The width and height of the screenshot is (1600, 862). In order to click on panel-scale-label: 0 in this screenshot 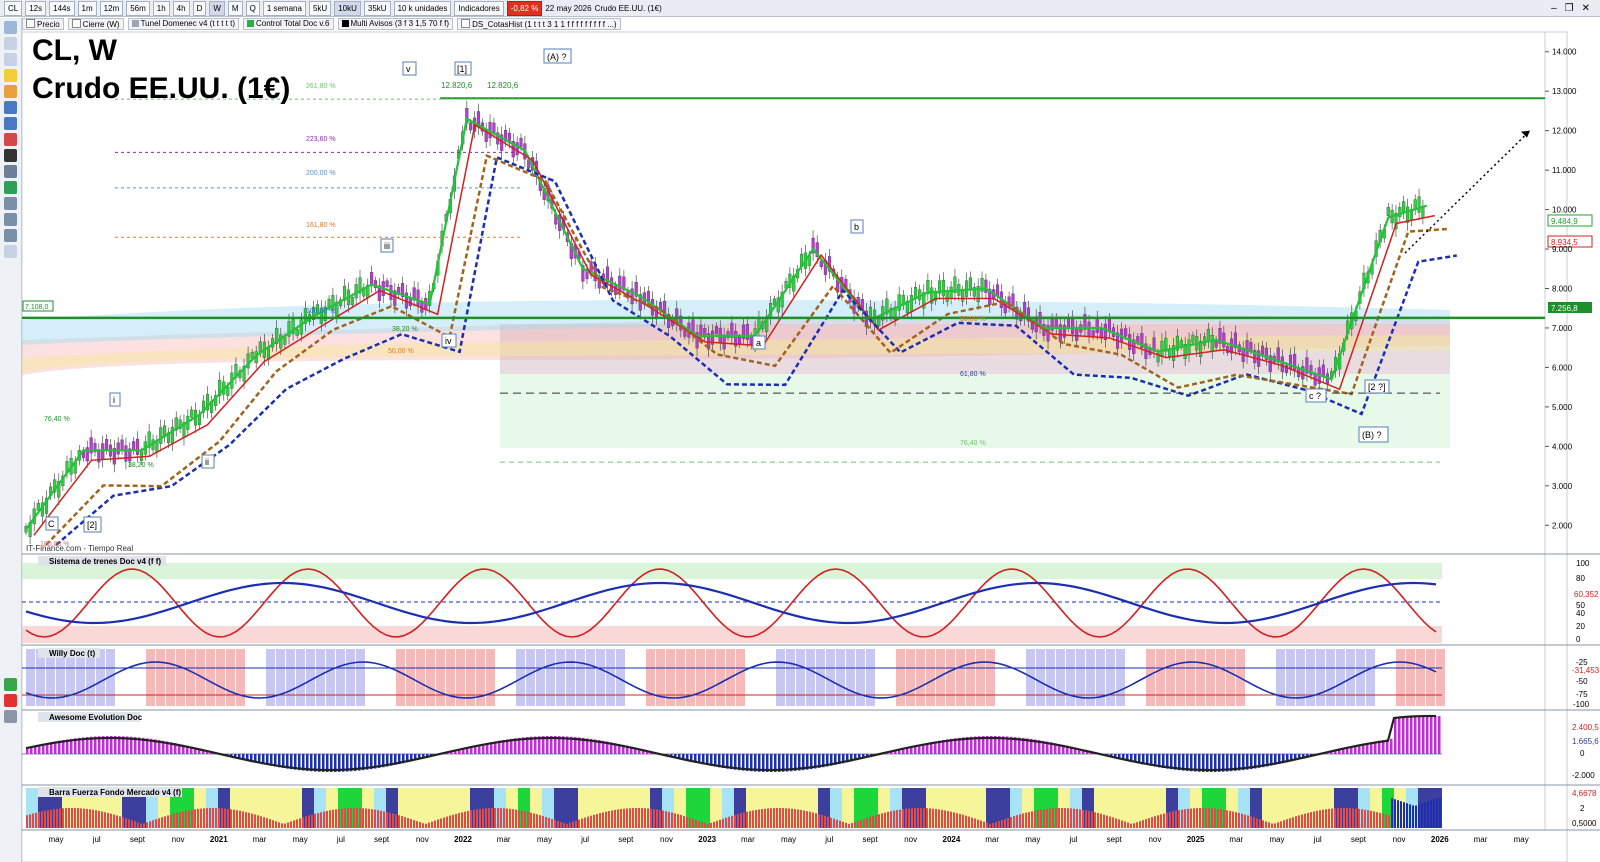, I will do `click(1582, 753)`.